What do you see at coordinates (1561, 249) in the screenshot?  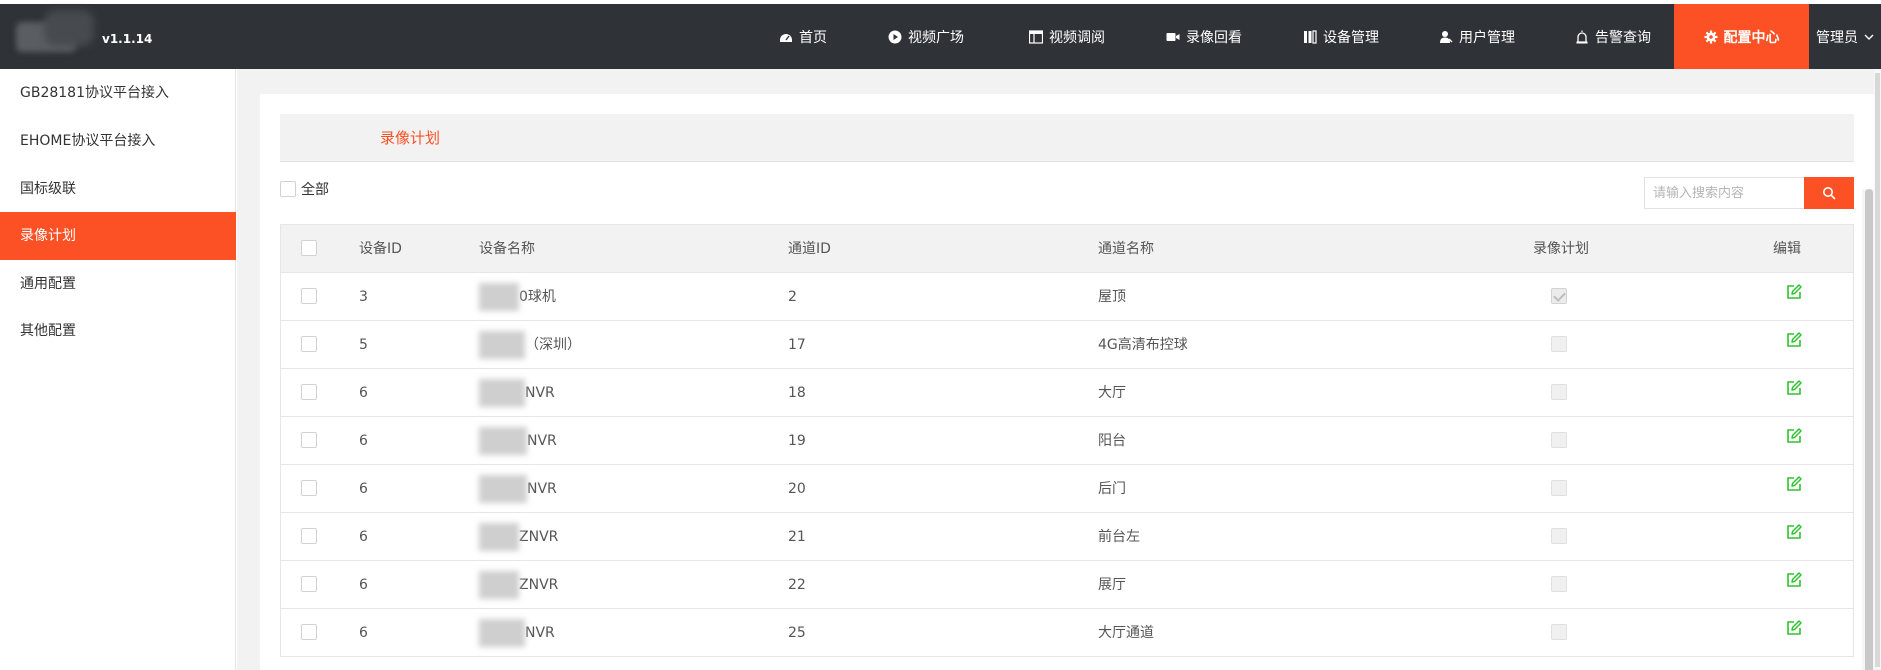 I see `column-header: 录像计划` at bounding box center [1561, 249].